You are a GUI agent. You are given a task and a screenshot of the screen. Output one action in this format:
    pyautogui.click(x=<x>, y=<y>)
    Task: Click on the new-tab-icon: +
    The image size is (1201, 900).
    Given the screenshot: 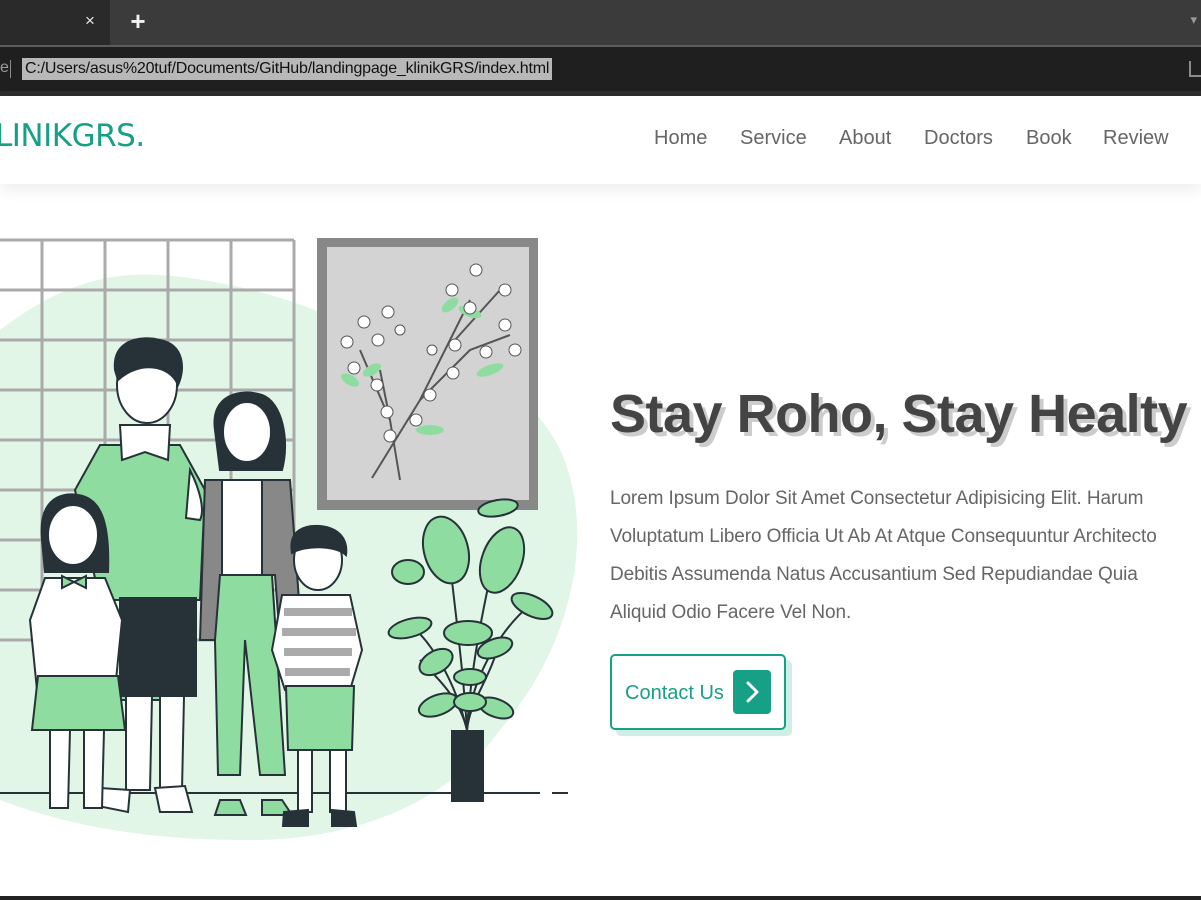 What is the action you would take?
    pyautogui.click(x=138, y=21)
    